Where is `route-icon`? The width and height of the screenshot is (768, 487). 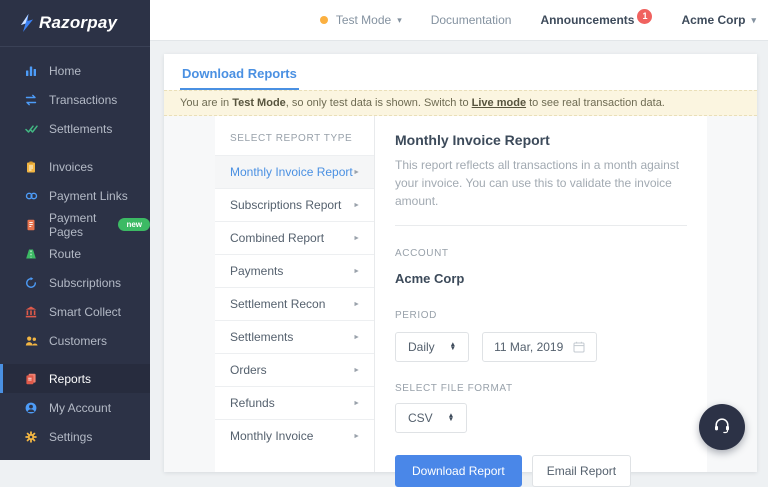
route-icon is located at coordinates (31, 254).